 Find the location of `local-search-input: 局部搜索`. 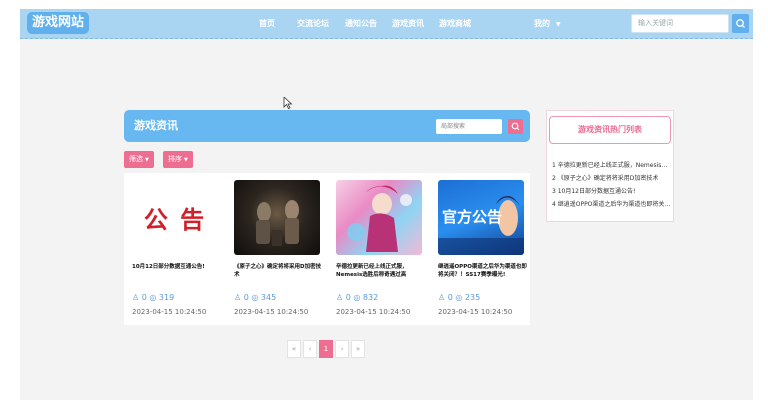

local-search-input: 局部搜索 is located at coordinates (469, 126).